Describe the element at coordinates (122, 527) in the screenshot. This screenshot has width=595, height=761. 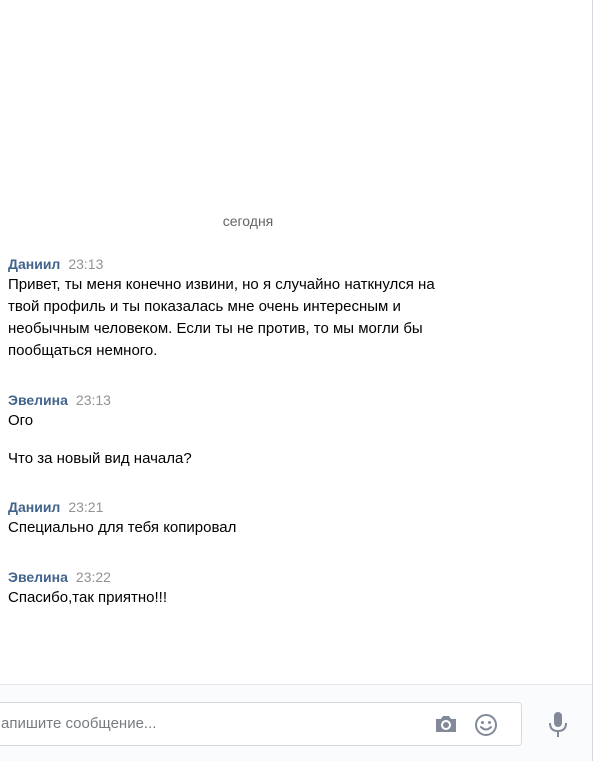
I see `message-text: Специально для тебя копировал` at that location.